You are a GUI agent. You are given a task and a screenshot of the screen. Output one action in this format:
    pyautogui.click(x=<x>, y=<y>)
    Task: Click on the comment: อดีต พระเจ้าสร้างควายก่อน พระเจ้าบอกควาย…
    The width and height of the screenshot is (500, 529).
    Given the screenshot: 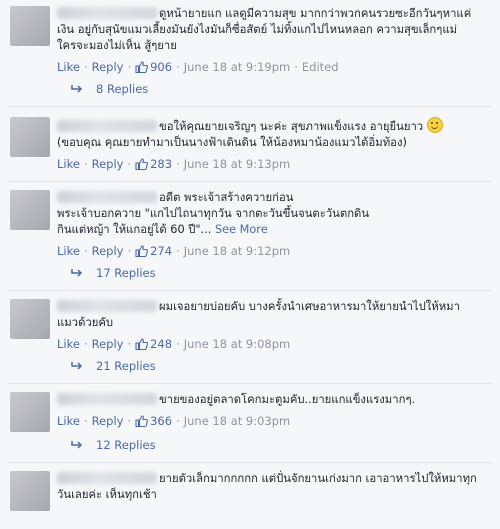 What is the action you would take?
    pyautogui.click(x=250, y=221)
    